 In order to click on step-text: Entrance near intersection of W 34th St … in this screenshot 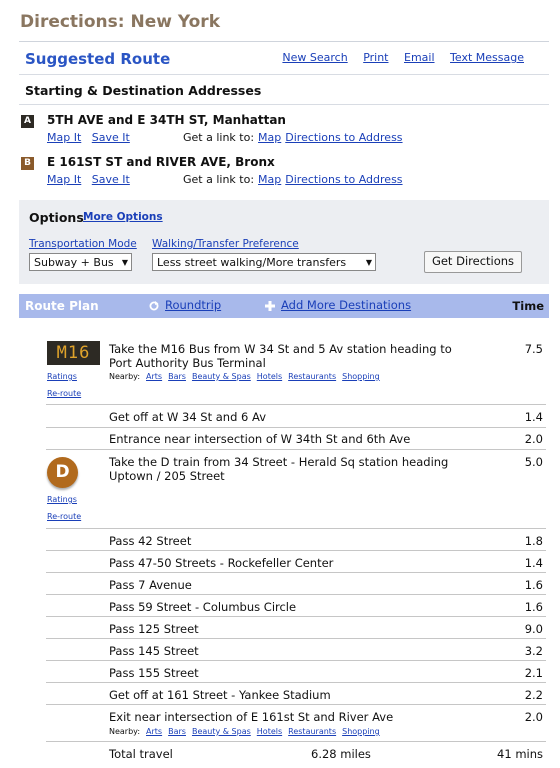, I will do `click(260, 439)`.